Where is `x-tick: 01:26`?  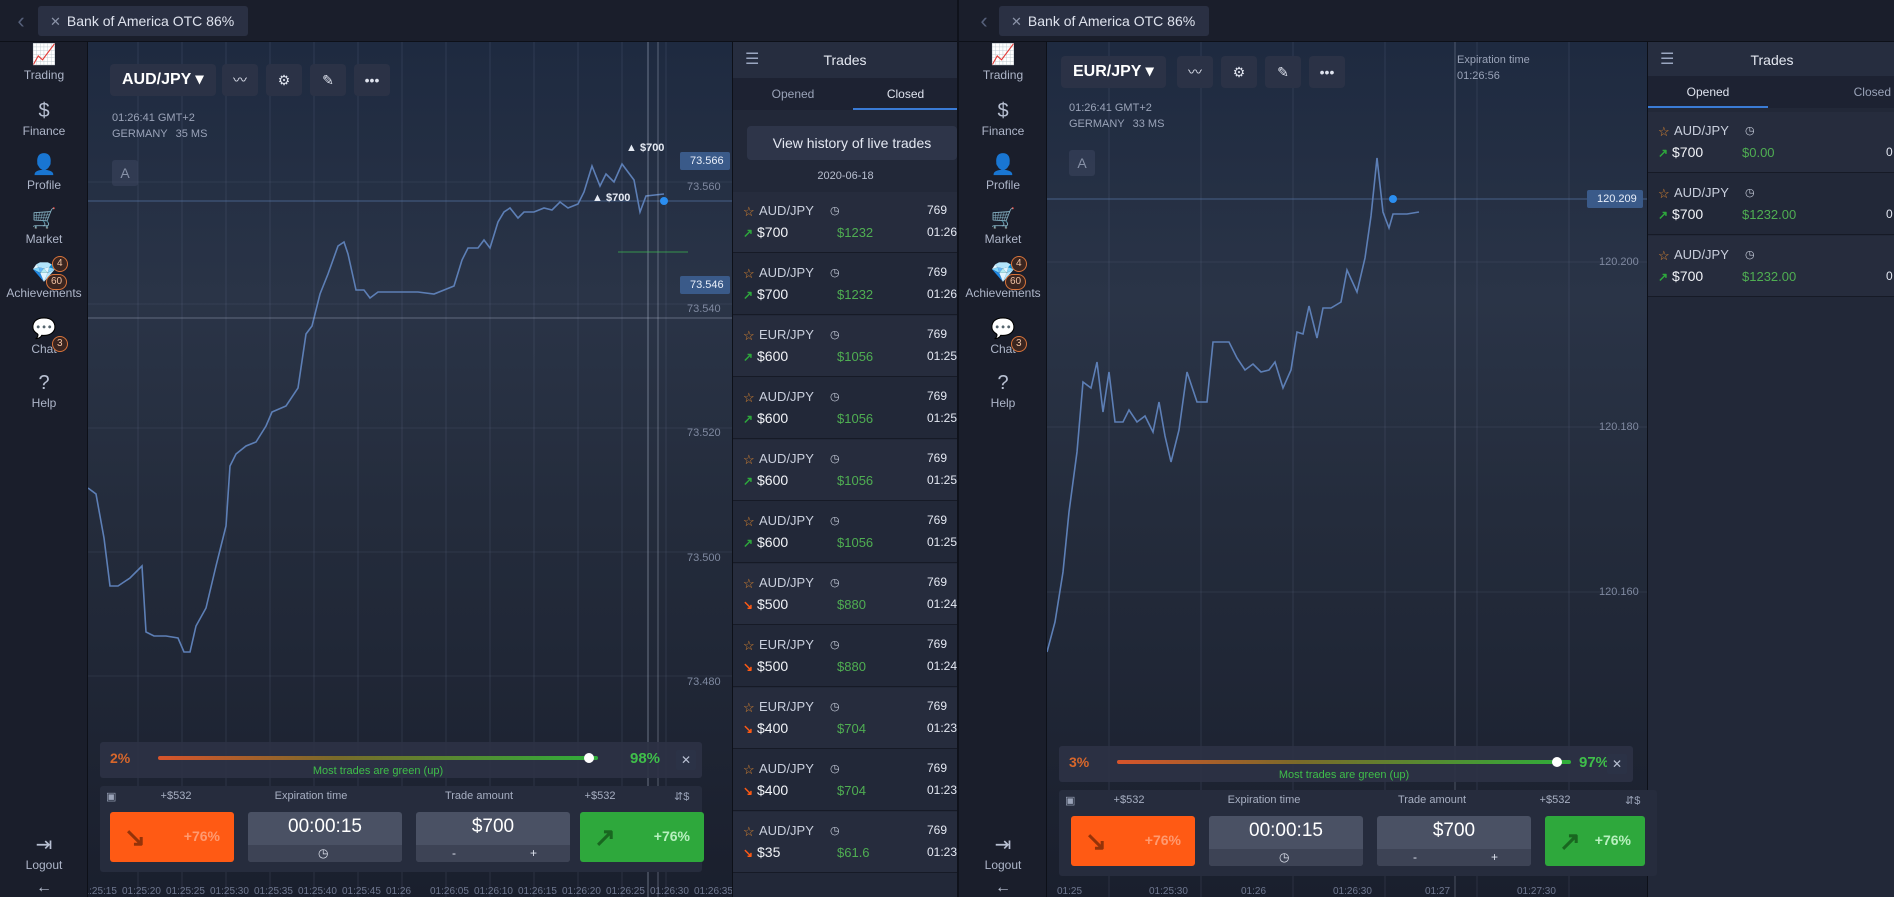 x-tick: 01:26 is located at coordinates (399, 891).